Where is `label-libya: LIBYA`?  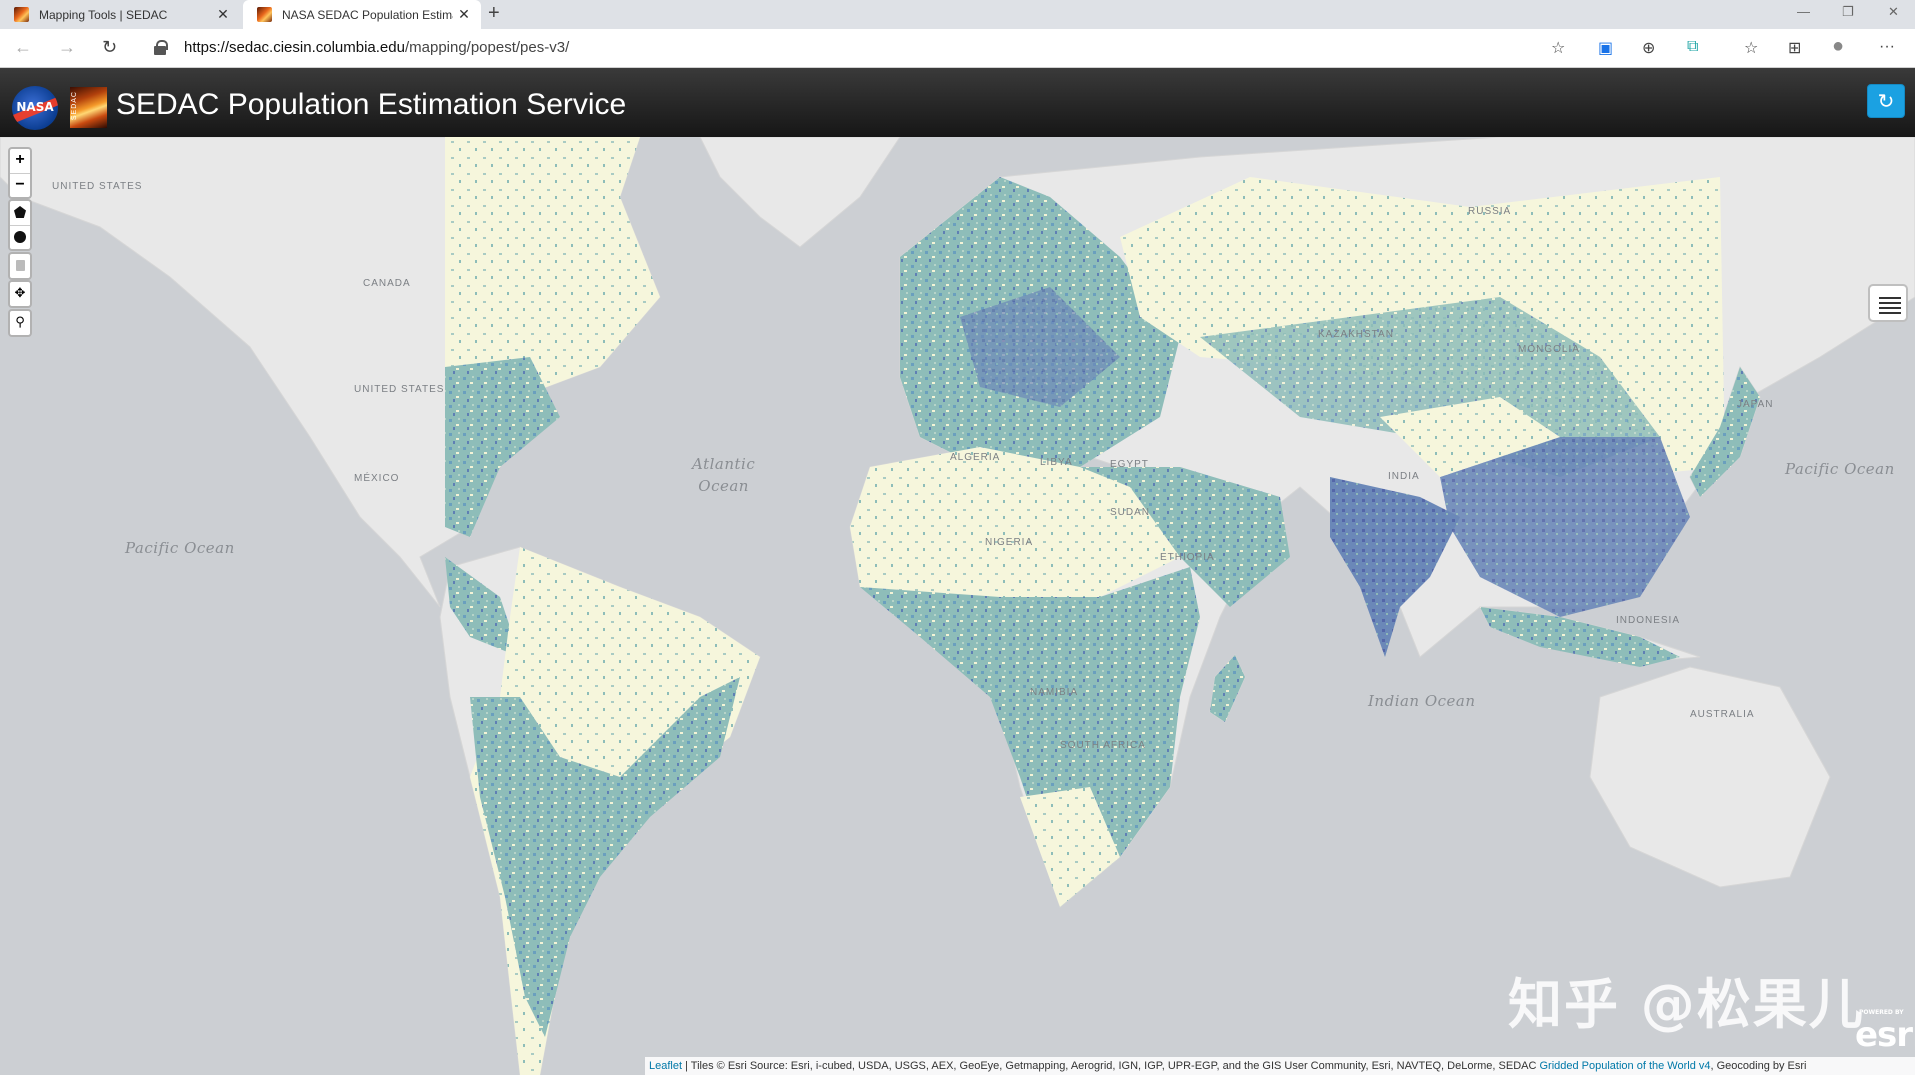 label-libya: LIBYA is located at coordinates (1056, 462).